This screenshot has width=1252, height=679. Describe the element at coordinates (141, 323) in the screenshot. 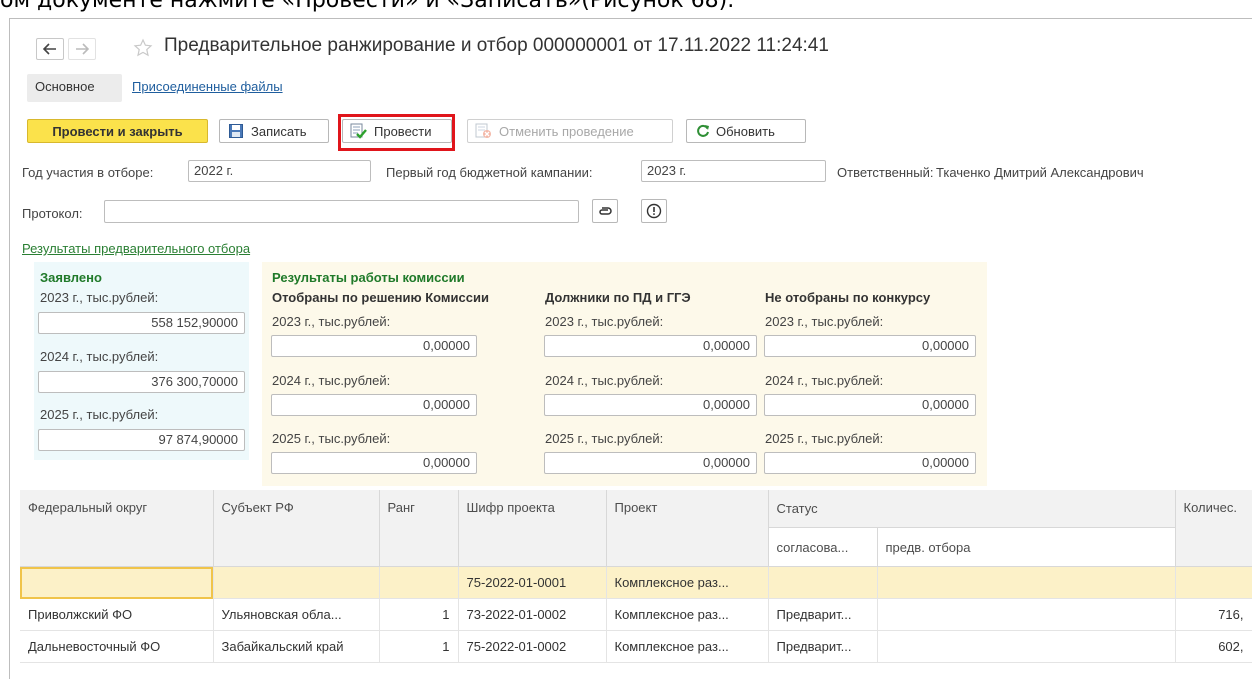

I see `declared-2023-field: 558 152,90000` at that location.